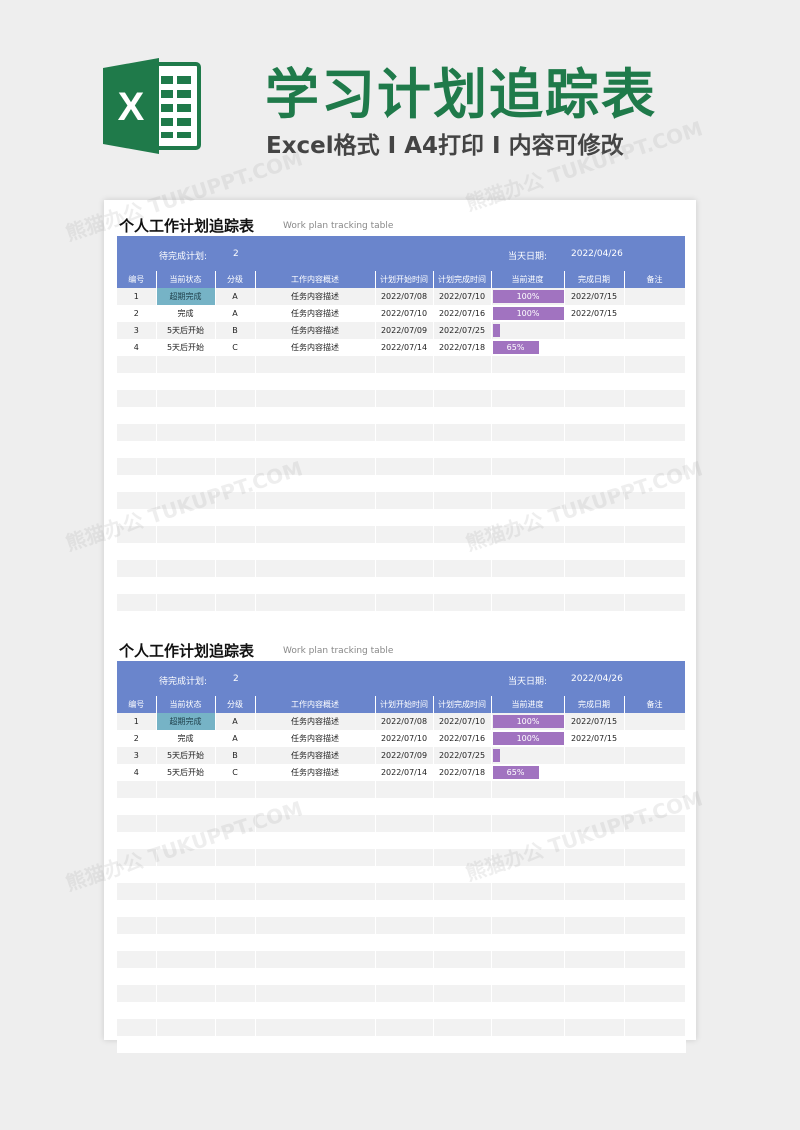  I want to click on cell-progress, so click(528, 755).